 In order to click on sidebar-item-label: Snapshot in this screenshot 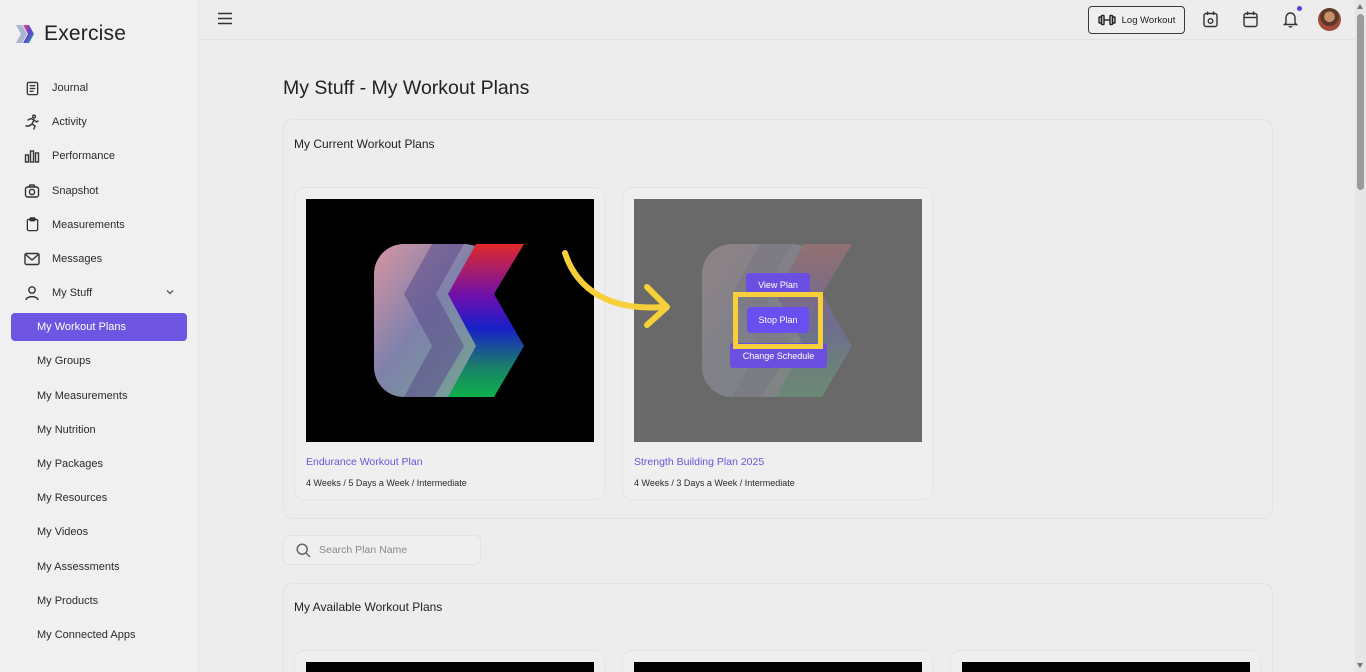, I will do `click(75, 190)`.